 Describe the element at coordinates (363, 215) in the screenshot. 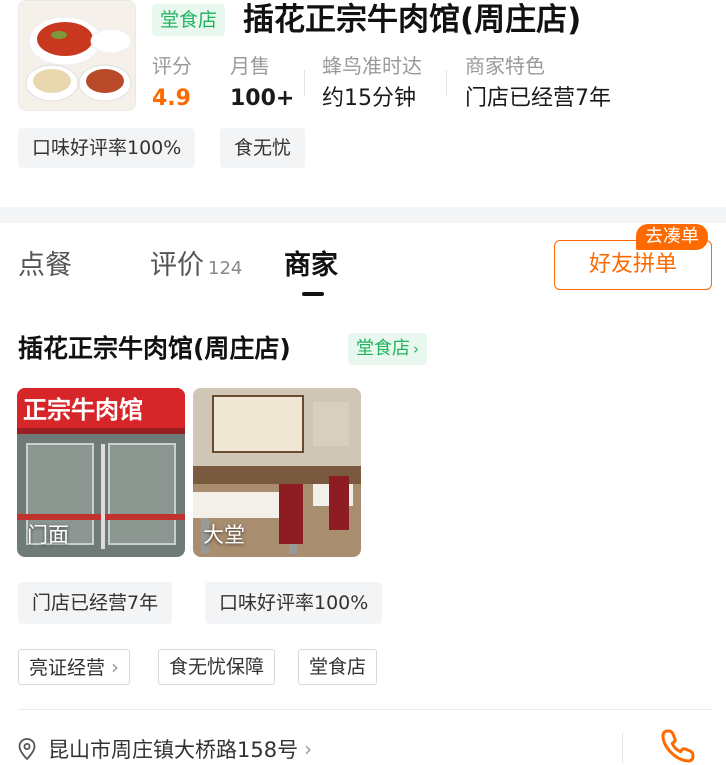

I see `section-gap` at that location.